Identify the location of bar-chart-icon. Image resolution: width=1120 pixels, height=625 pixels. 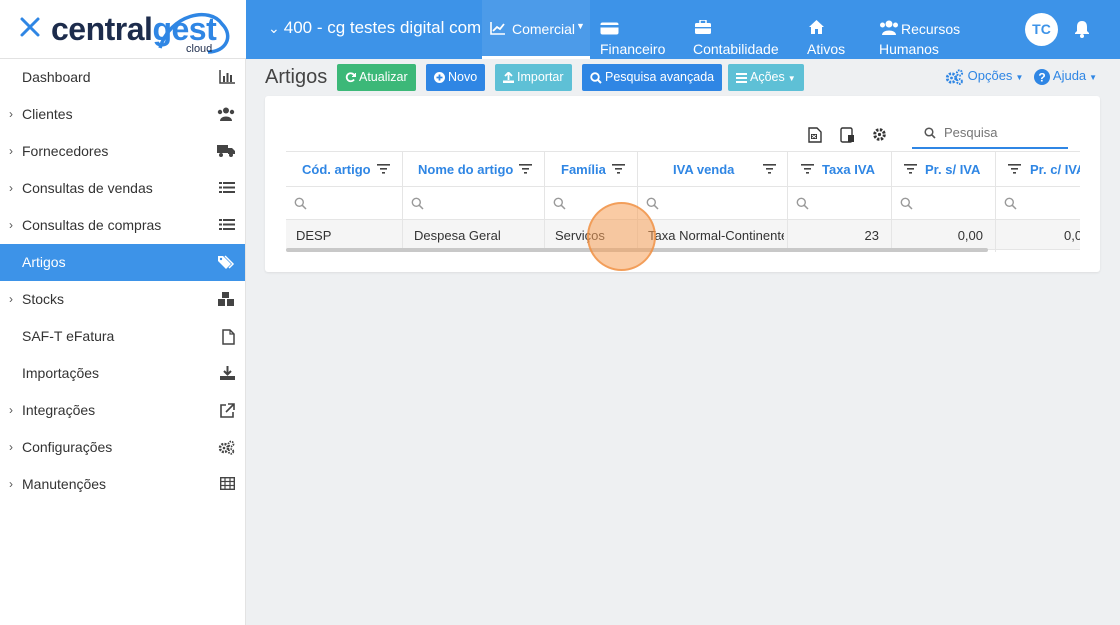
(227, 77).